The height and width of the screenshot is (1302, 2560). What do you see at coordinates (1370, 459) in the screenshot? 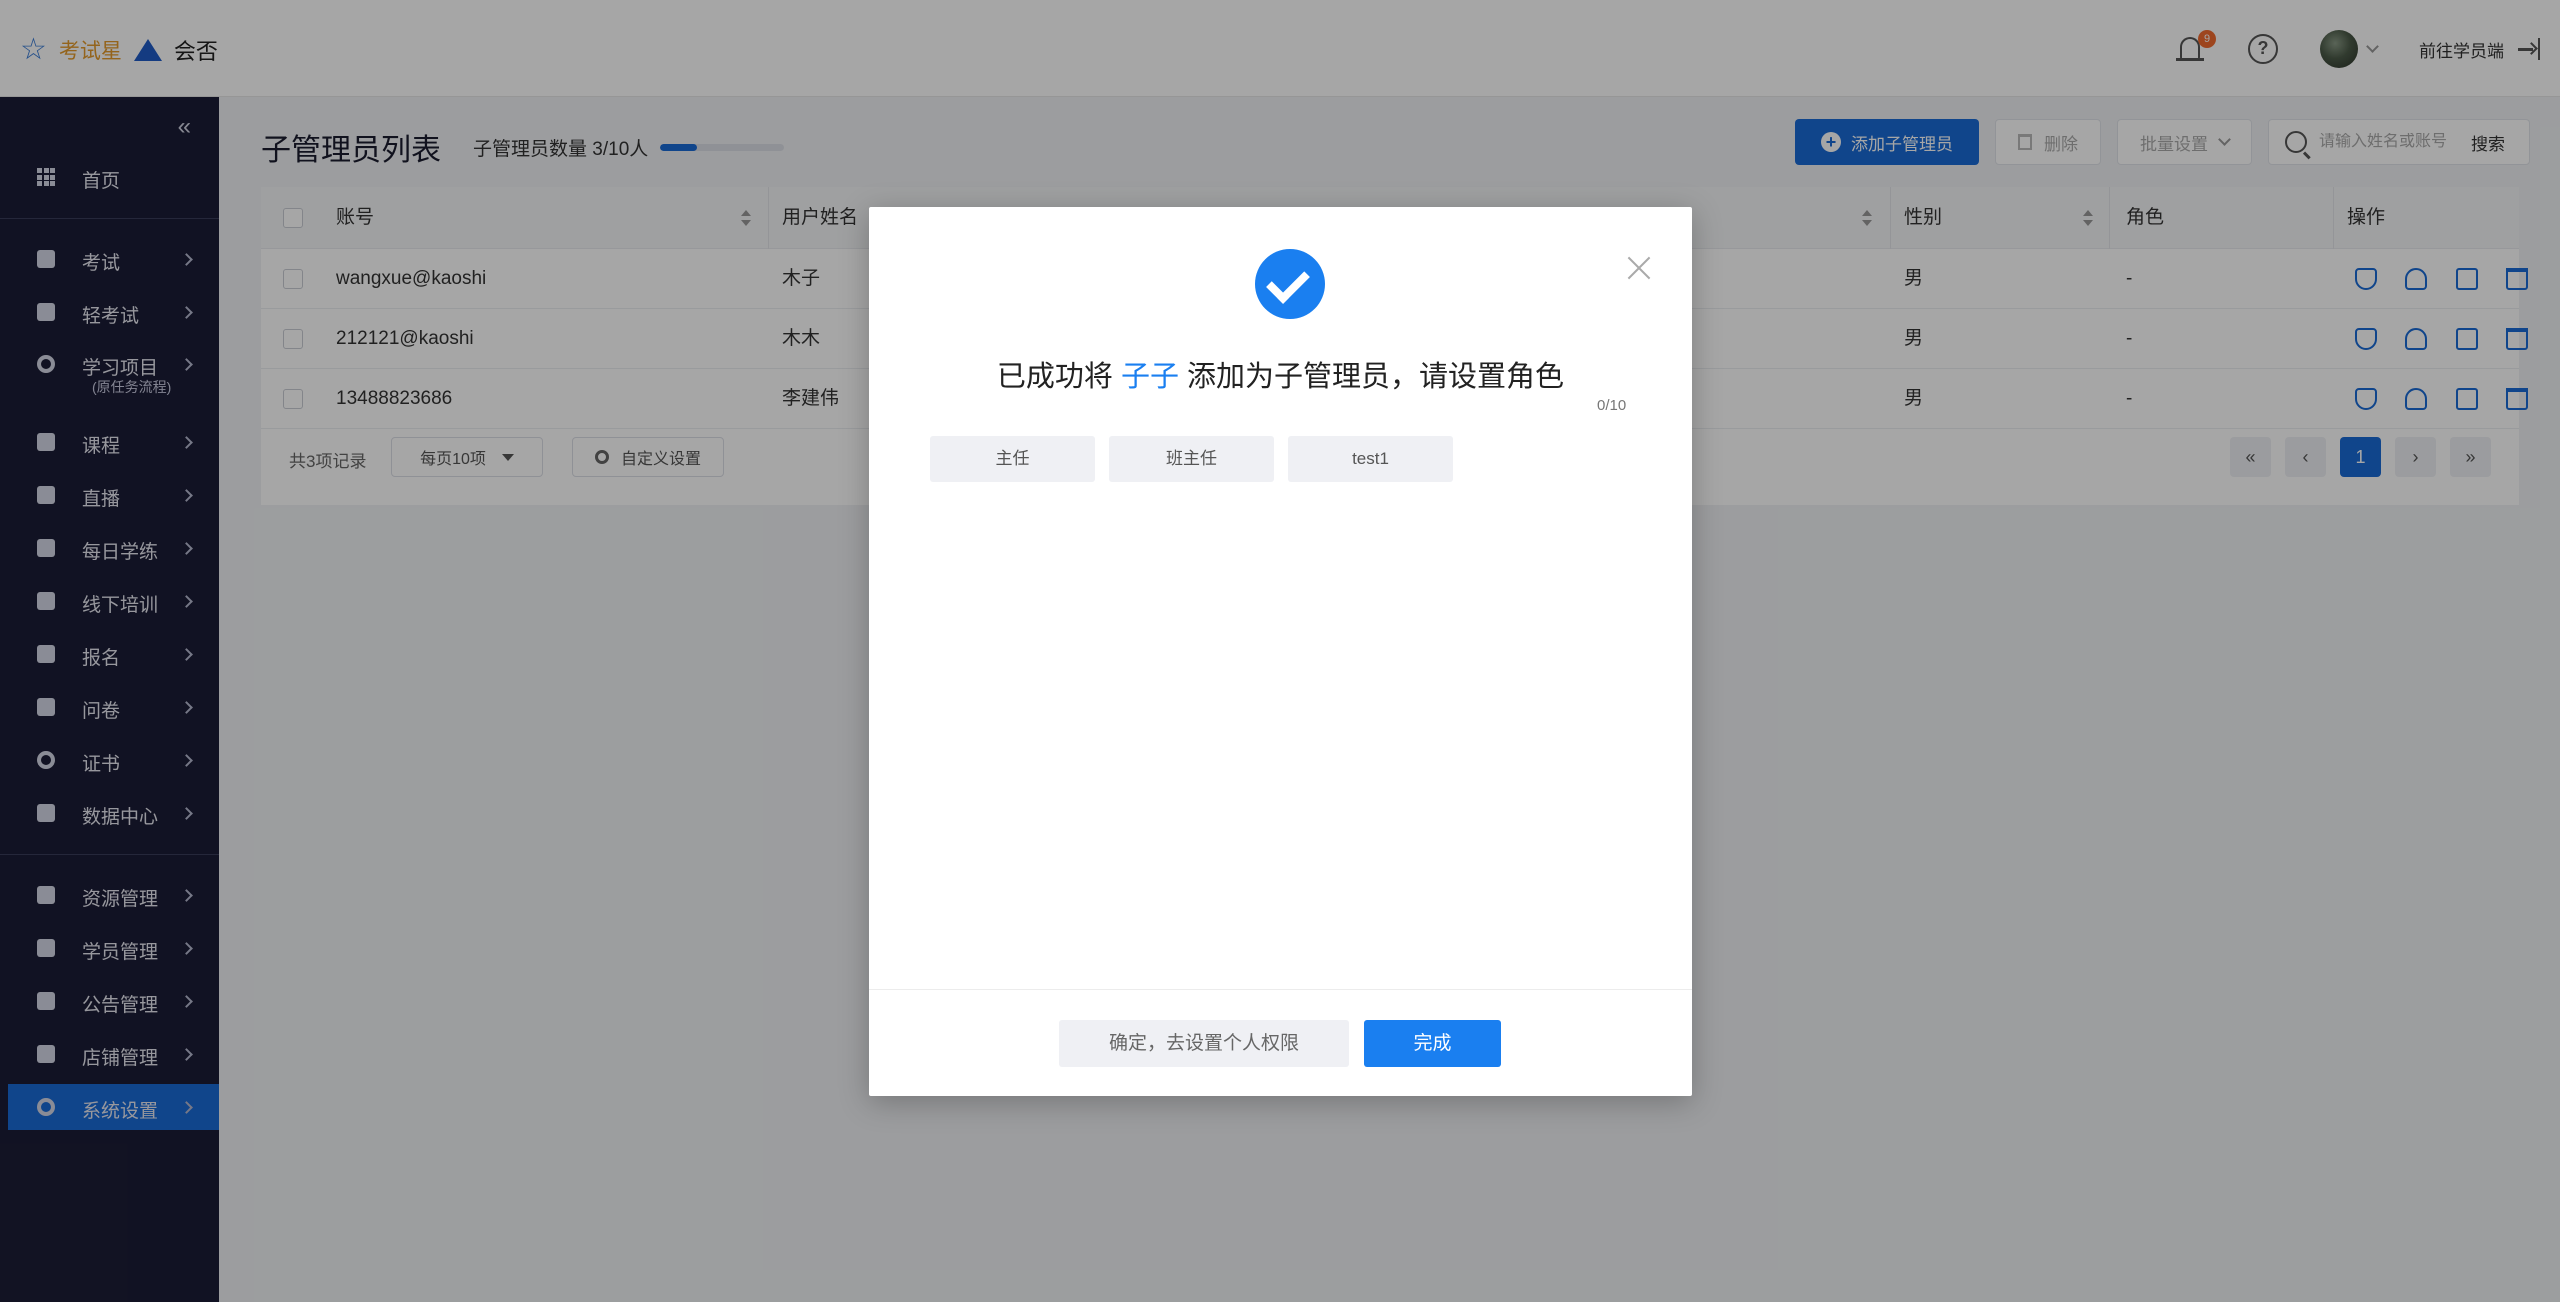
I see `role-option: test1` at bounding box center [1370, 459].